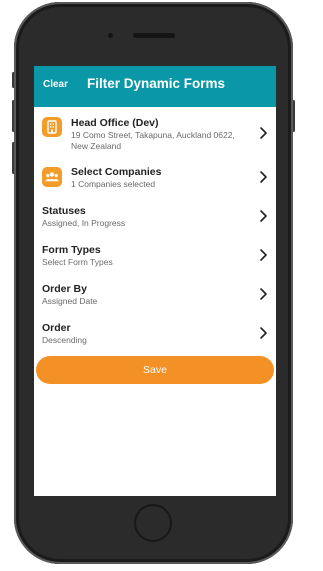 The image size is (323, 571). What do you see at coordinates (70, 301) in the screenshot?
I see `order-by-subtitle: Assigned Date` at bounding box center [70, 301].